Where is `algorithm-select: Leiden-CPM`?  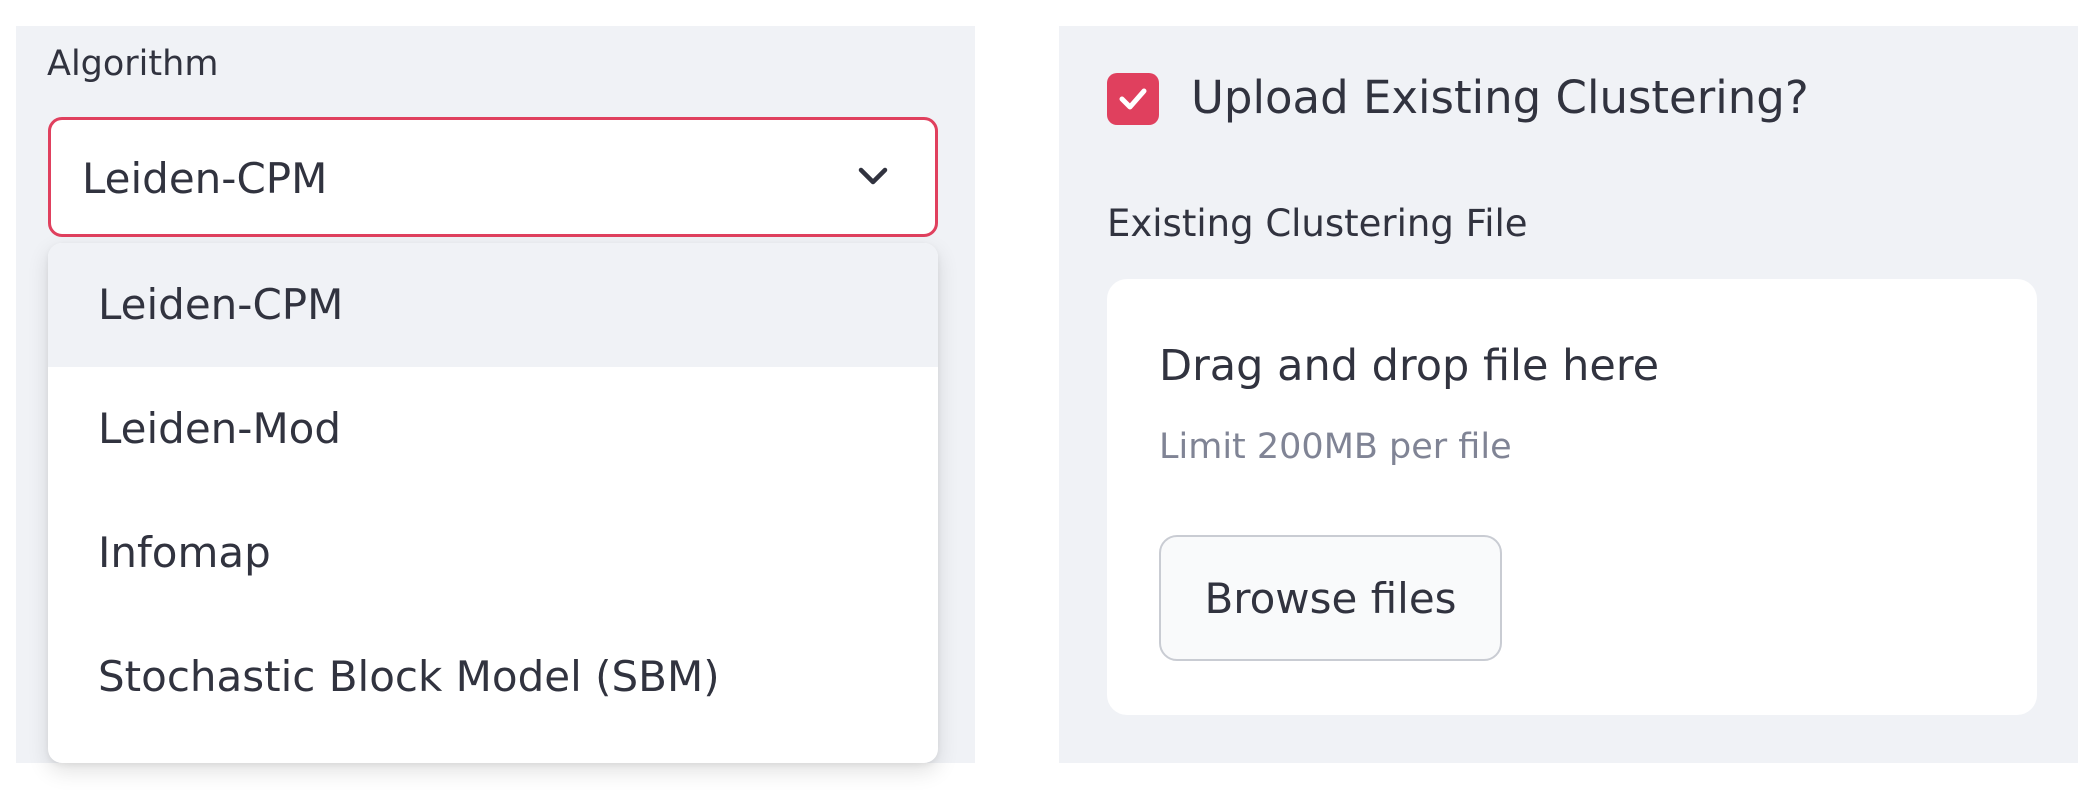 algorithm-select: Leiden-CPM is located at coordinates (493, 177).